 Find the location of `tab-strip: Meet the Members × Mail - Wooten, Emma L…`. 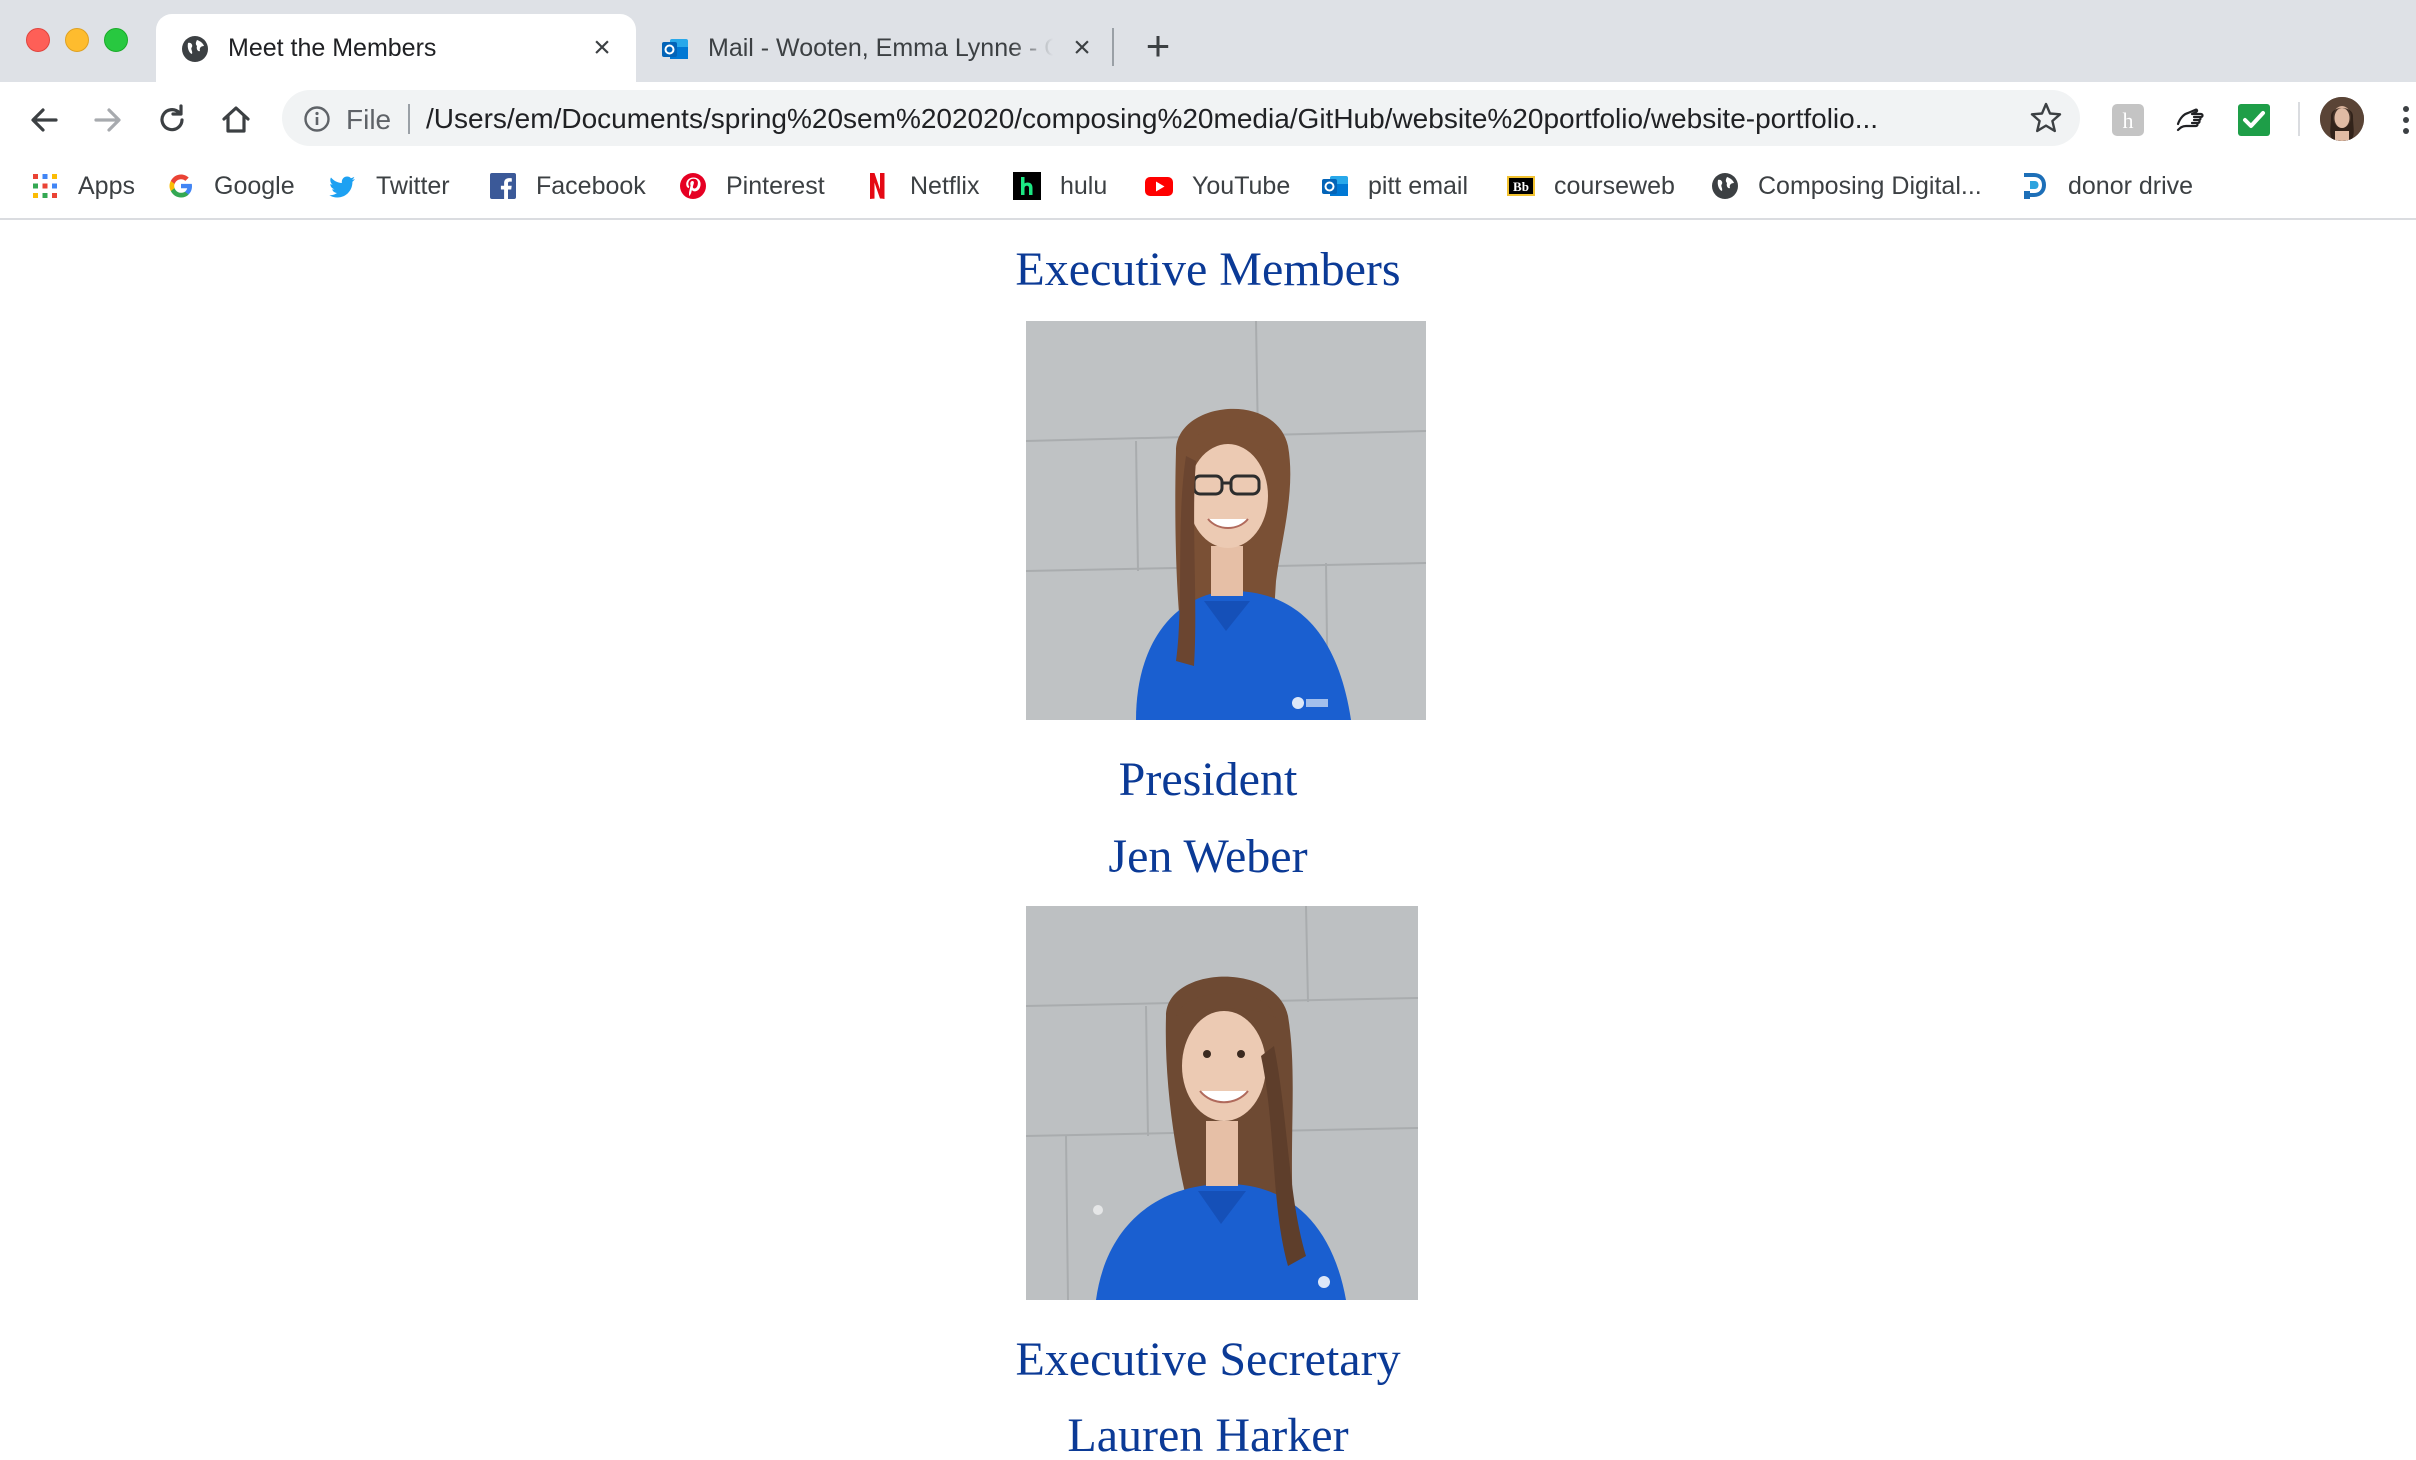

tab-strip: Meet the Members × Mail - Wooten, Emma L… is located at coordinates (1208, 41).